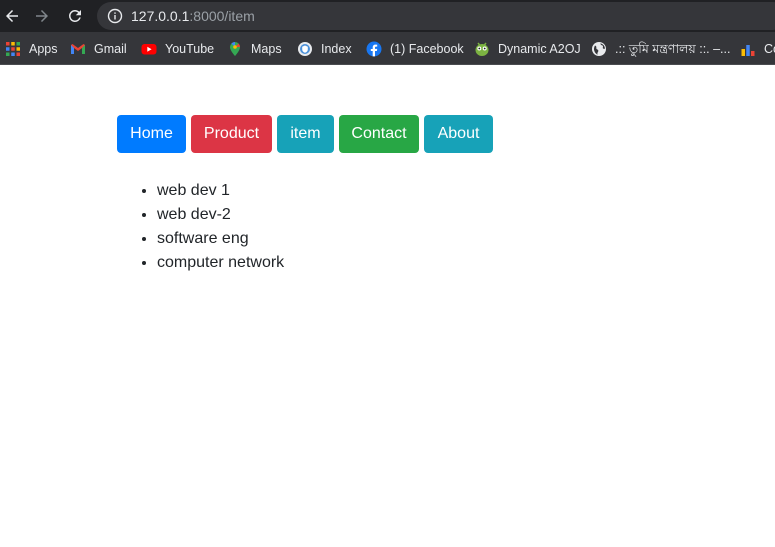  Describe the element at coordinates (220, 215) in the screenshot. I see `list-item: web dev-2` at that location.